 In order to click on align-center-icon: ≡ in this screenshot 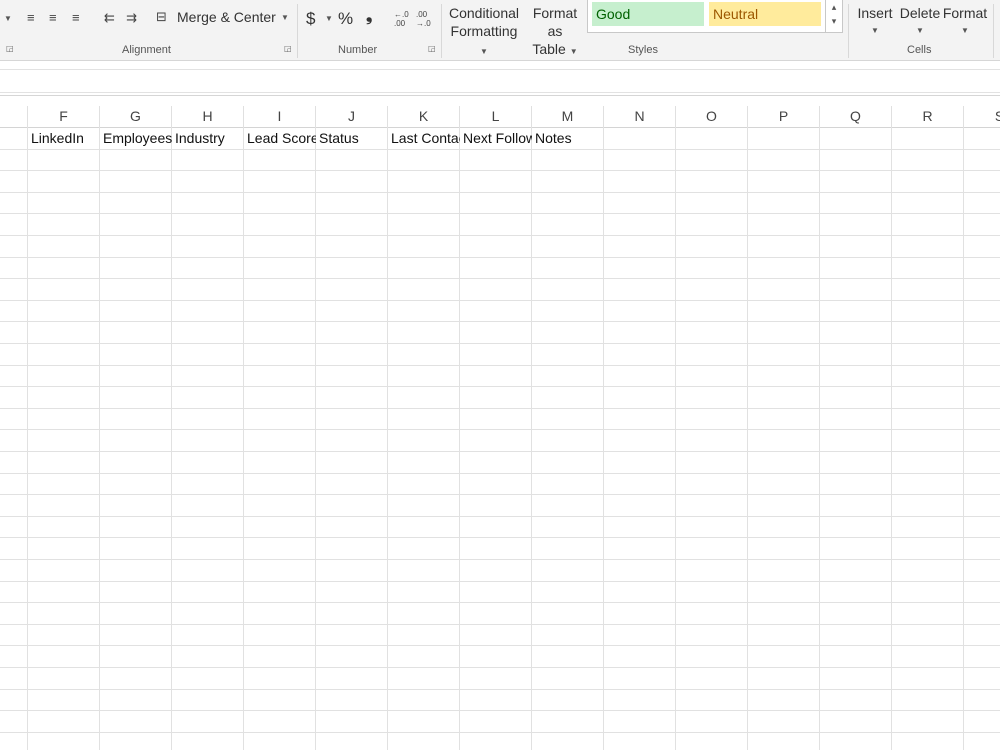, I will do `click(53, 18)`.